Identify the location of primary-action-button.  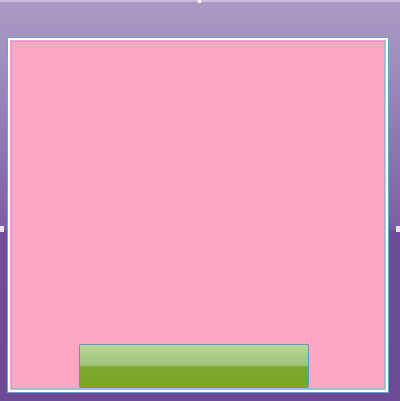
(194, 366).